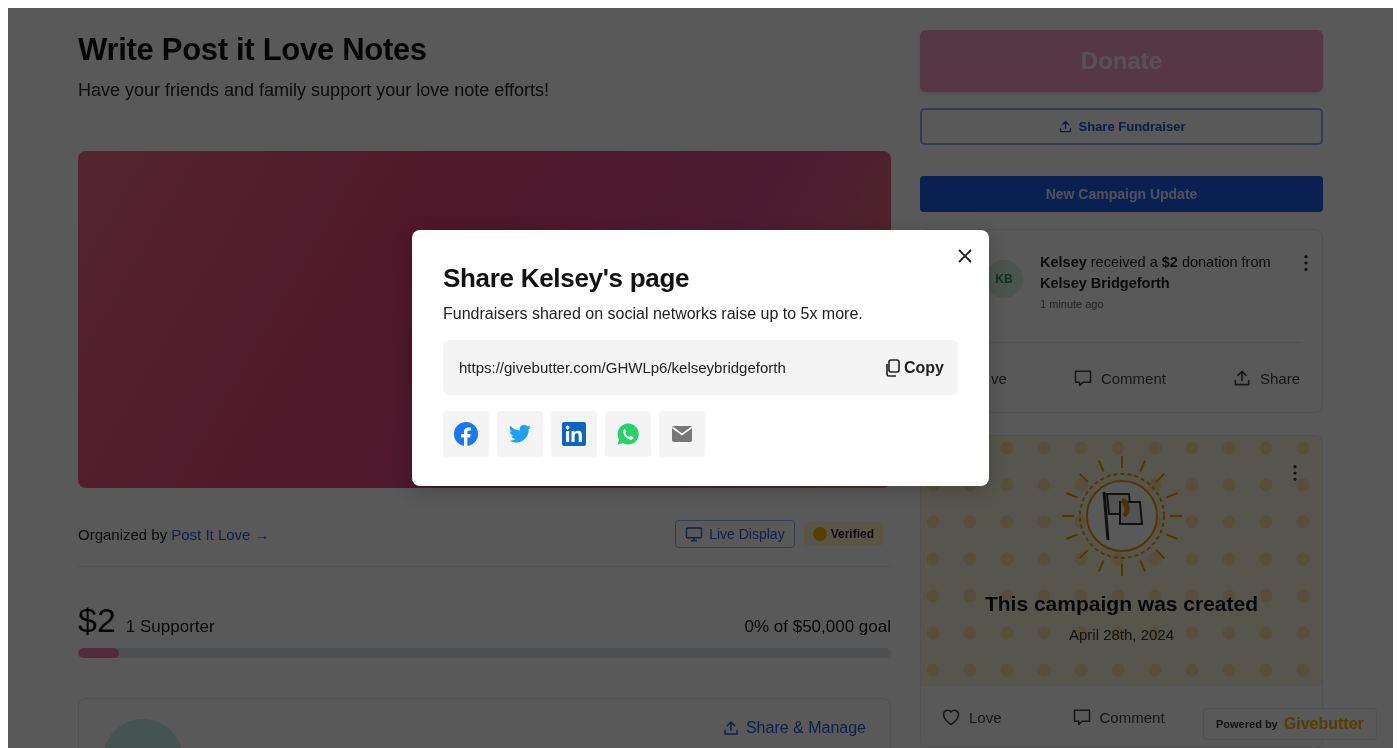 The image size is (1398, 748). I want to click on linkedin-share-button, so click(574, 434).